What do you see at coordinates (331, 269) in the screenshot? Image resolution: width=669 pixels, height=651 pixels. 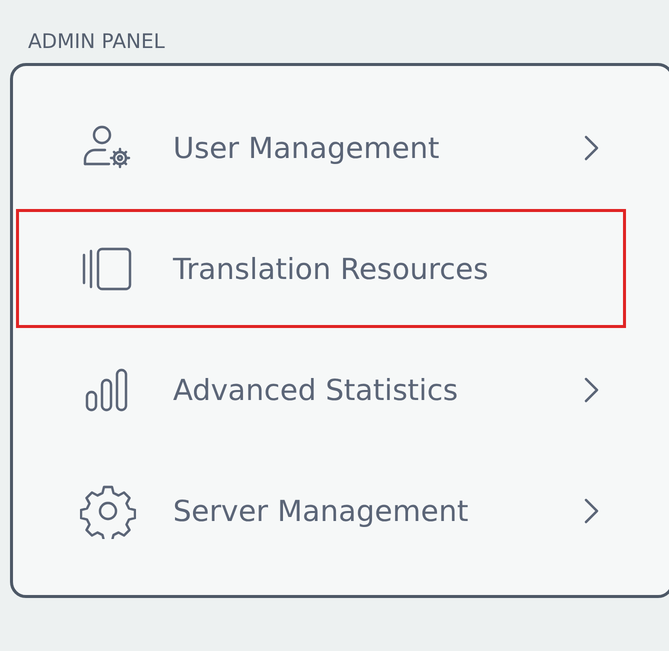 I see `menu-item-label: Translation Resources` at bounding box center [331, 269].